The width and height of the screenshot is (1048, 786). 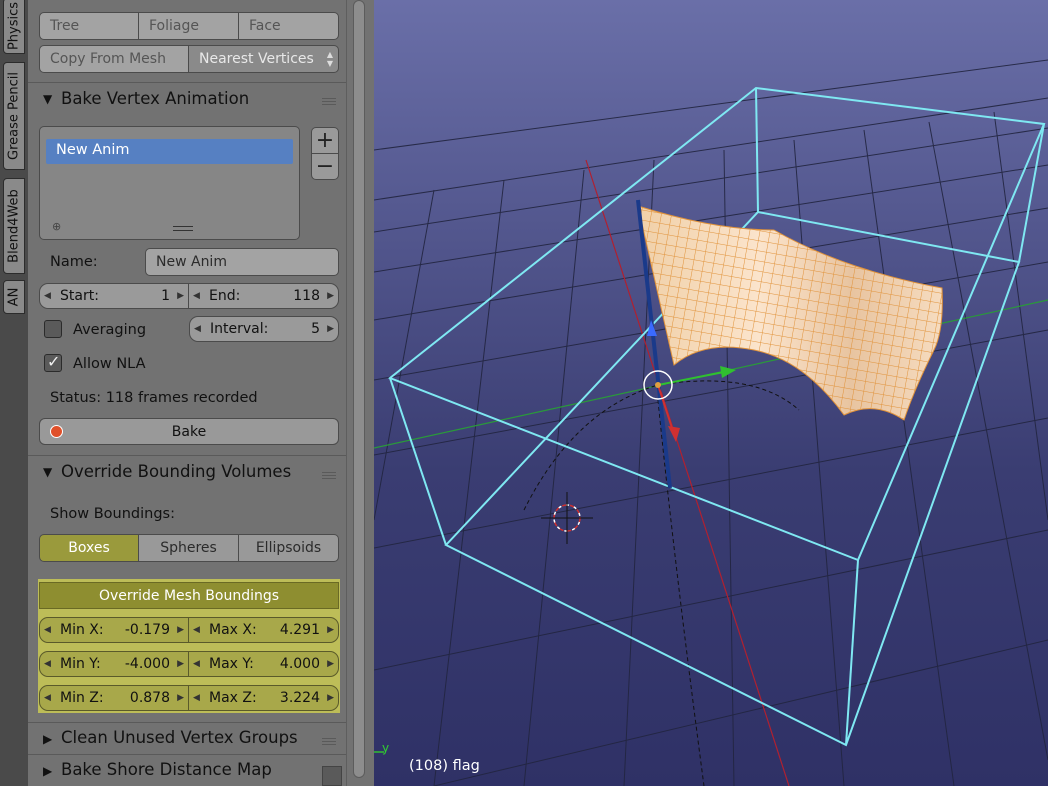 What do you see at coordinates (264, 329) in the screenshot?
I see `interval-field: ◀ Interval: 5 ▶` at bounding box center [264, 329].